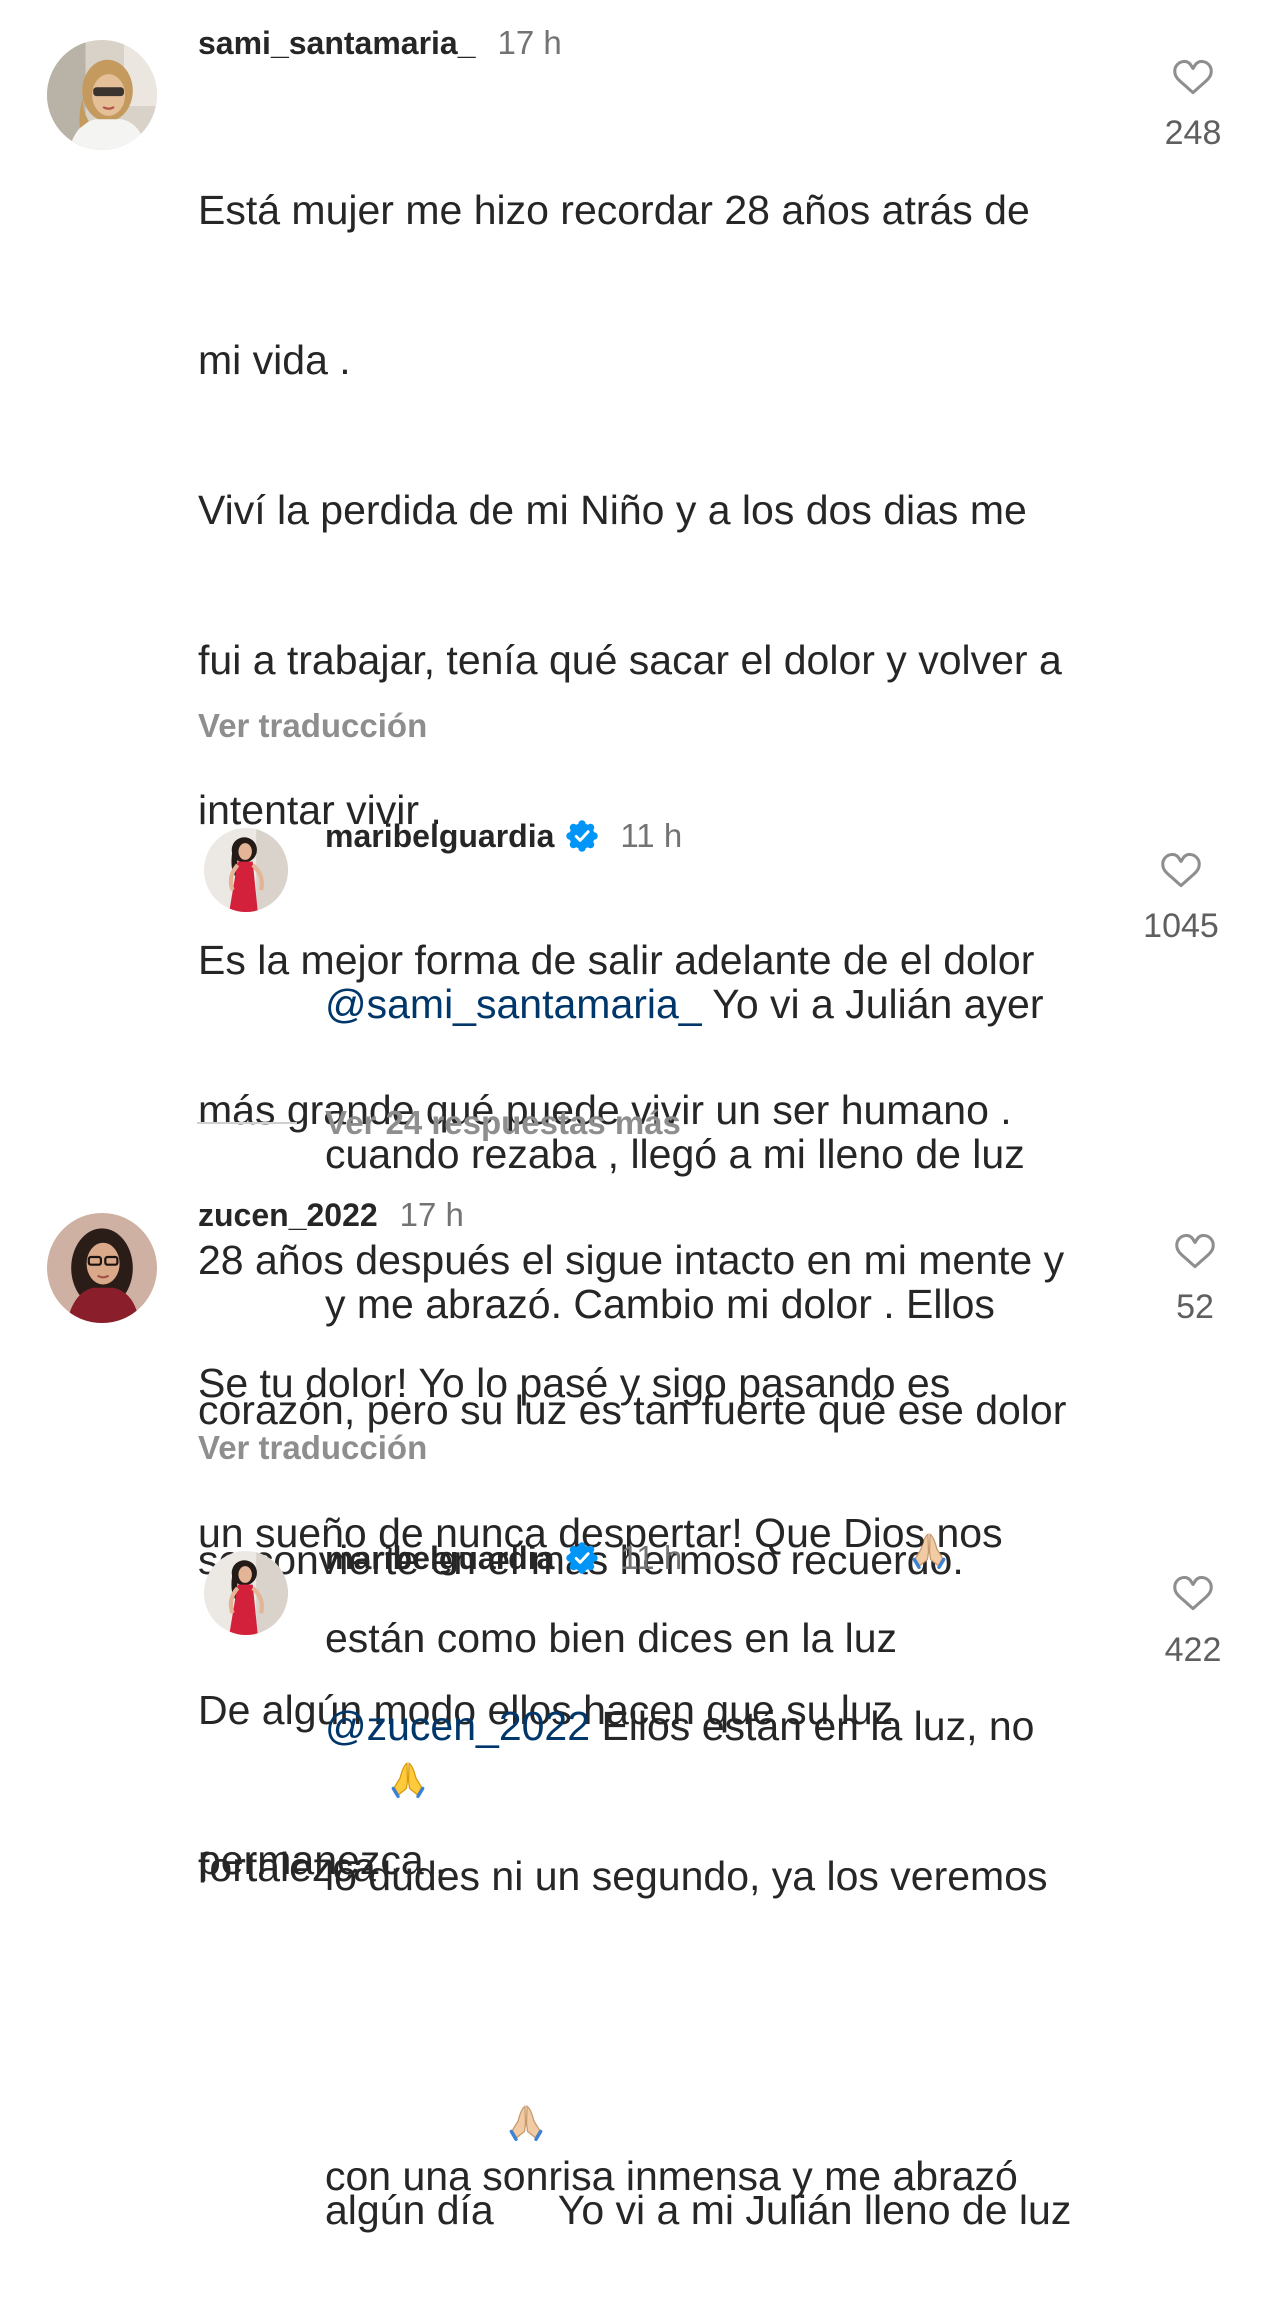  I want to click on reply-line-text: Yo vi a Julián ayer, so click(872, 1004).